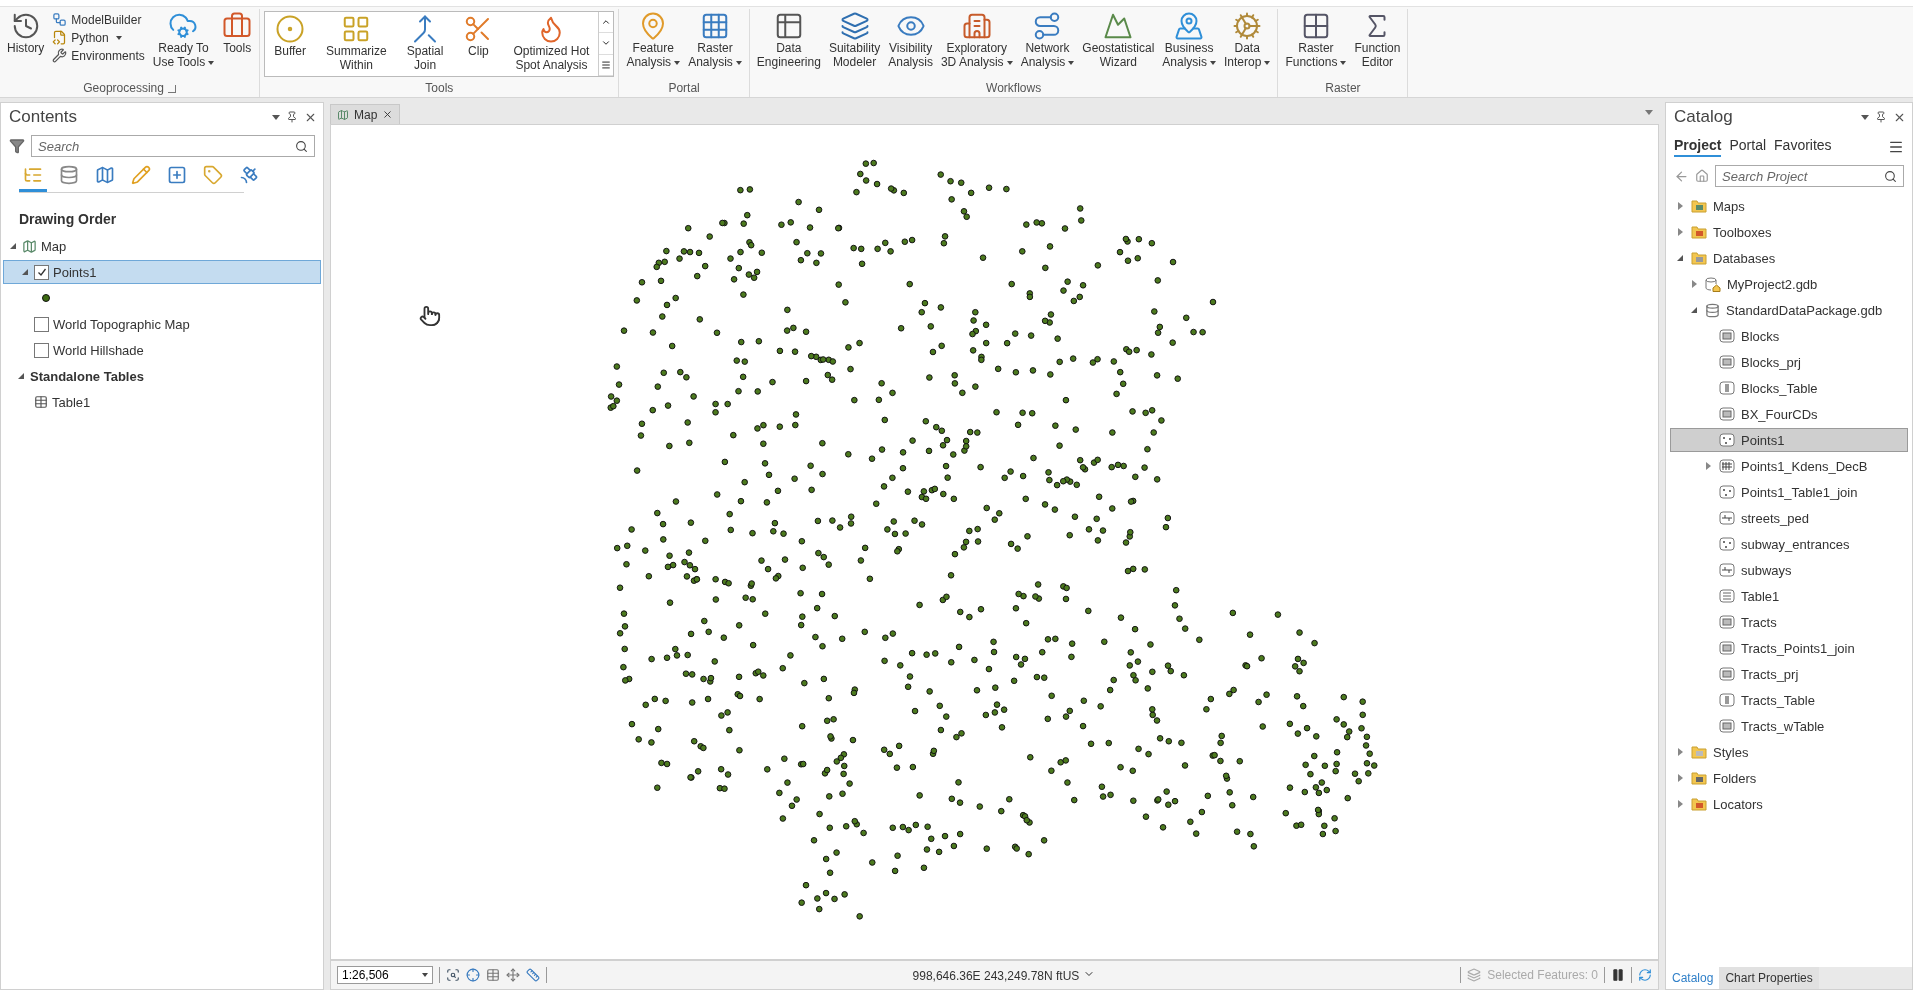 The image size is (1913, 990). I want to click on home-icon, so click(1702, 176).